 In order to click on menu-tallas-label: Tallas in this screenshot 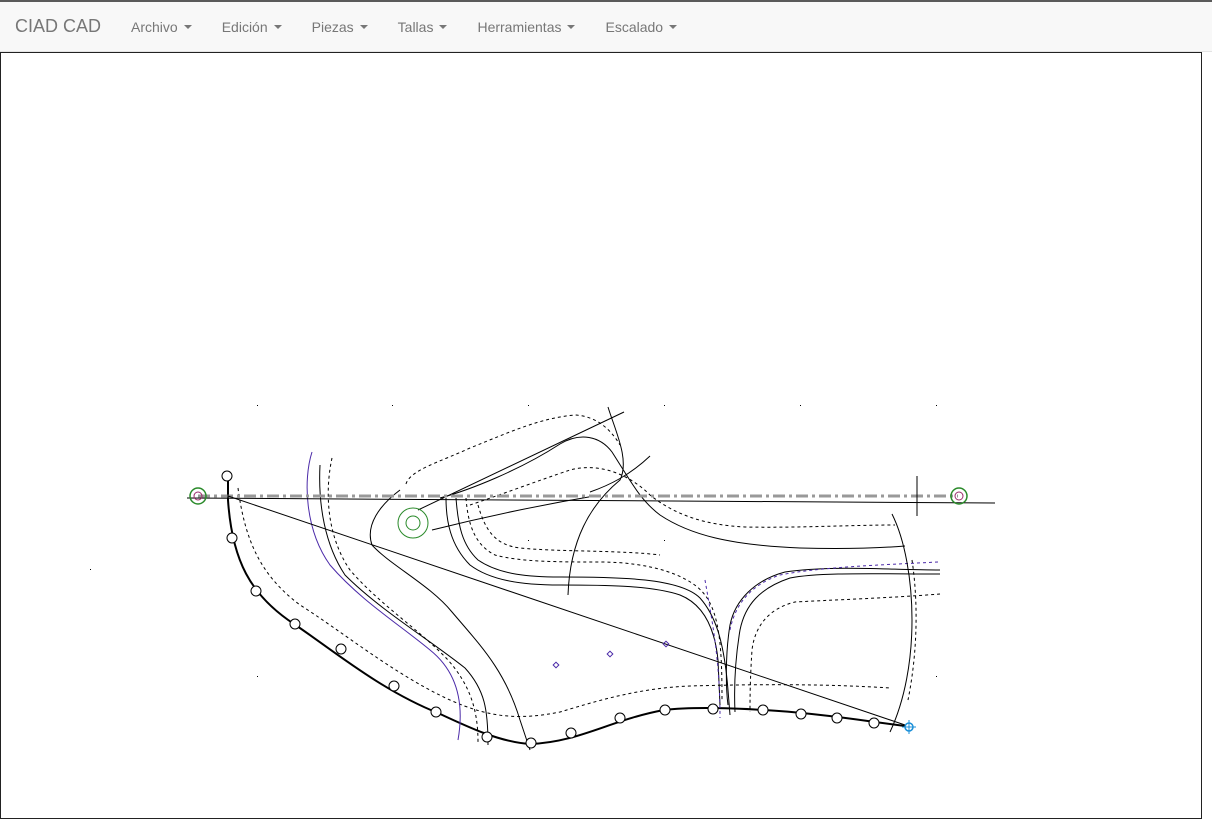, I will do `click(415, 26)`.